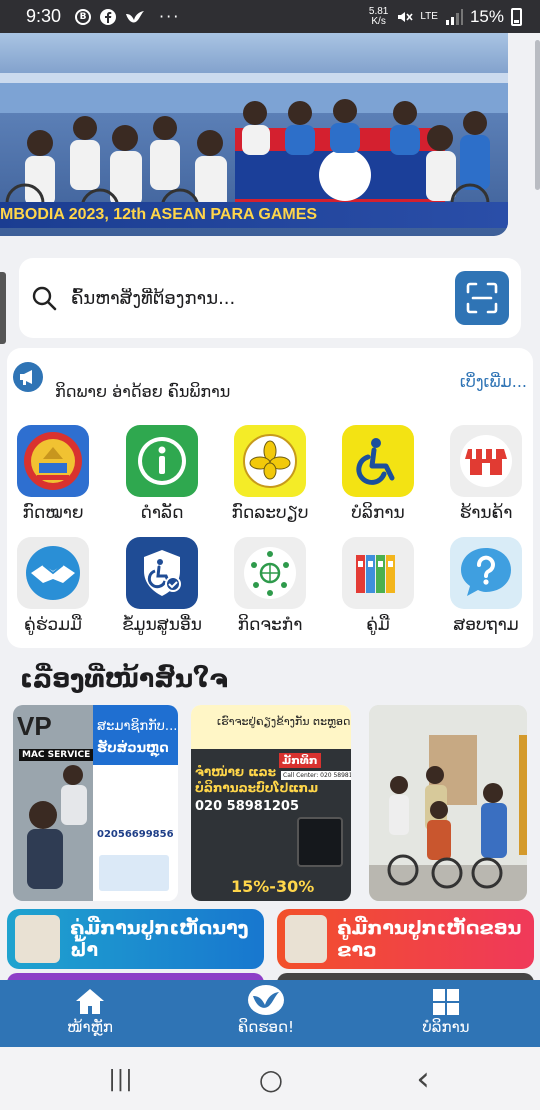 The width and height of the screenshot is (540, 1110). Describe the element at coordinates (378, 21) in the screenshot. I see `net-speed-unit: K/s` at that location.